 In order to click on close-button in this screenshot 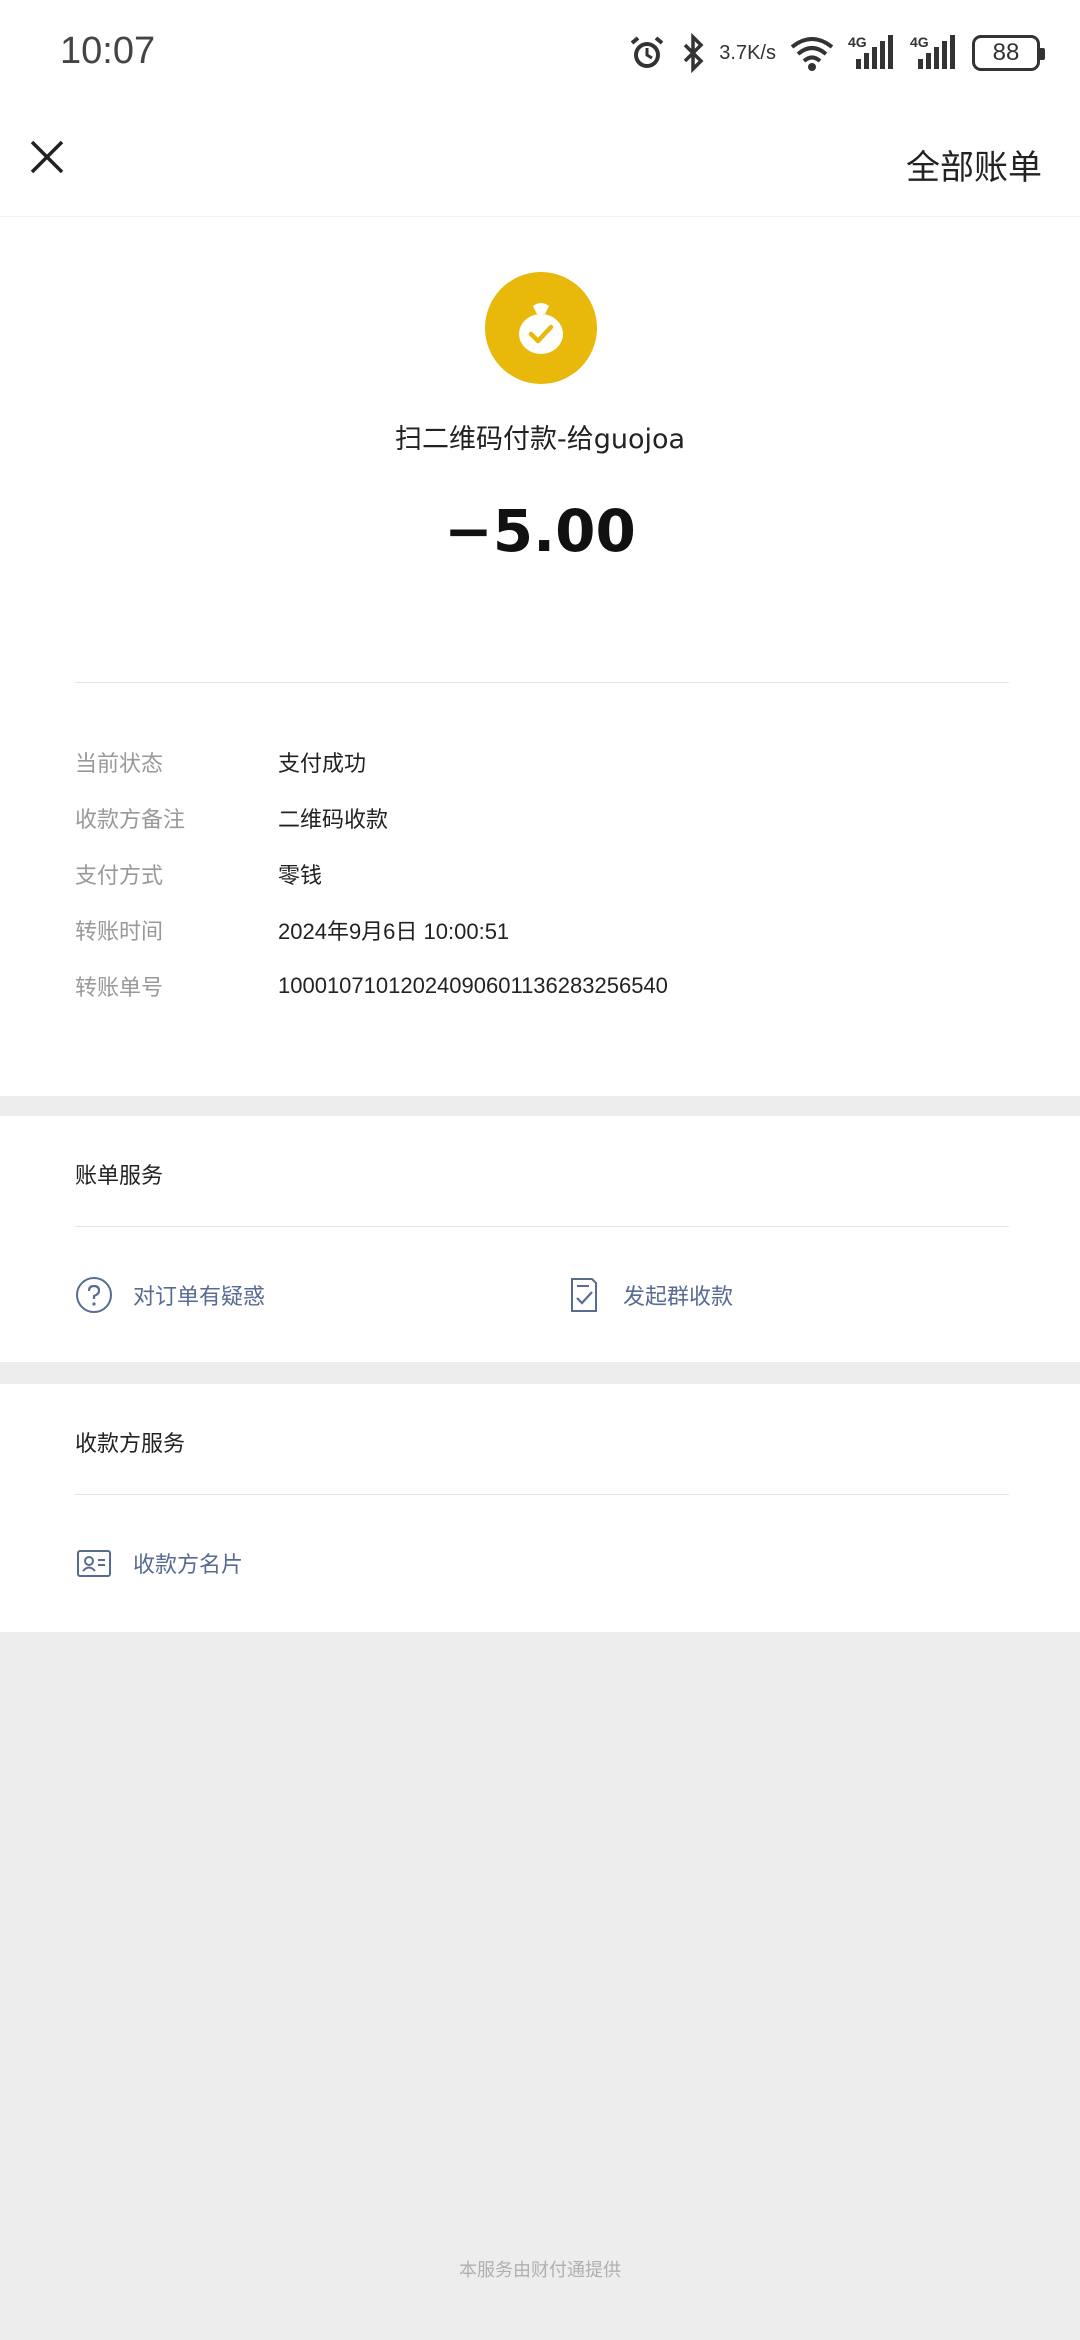, I will do `click(47, 157)`.